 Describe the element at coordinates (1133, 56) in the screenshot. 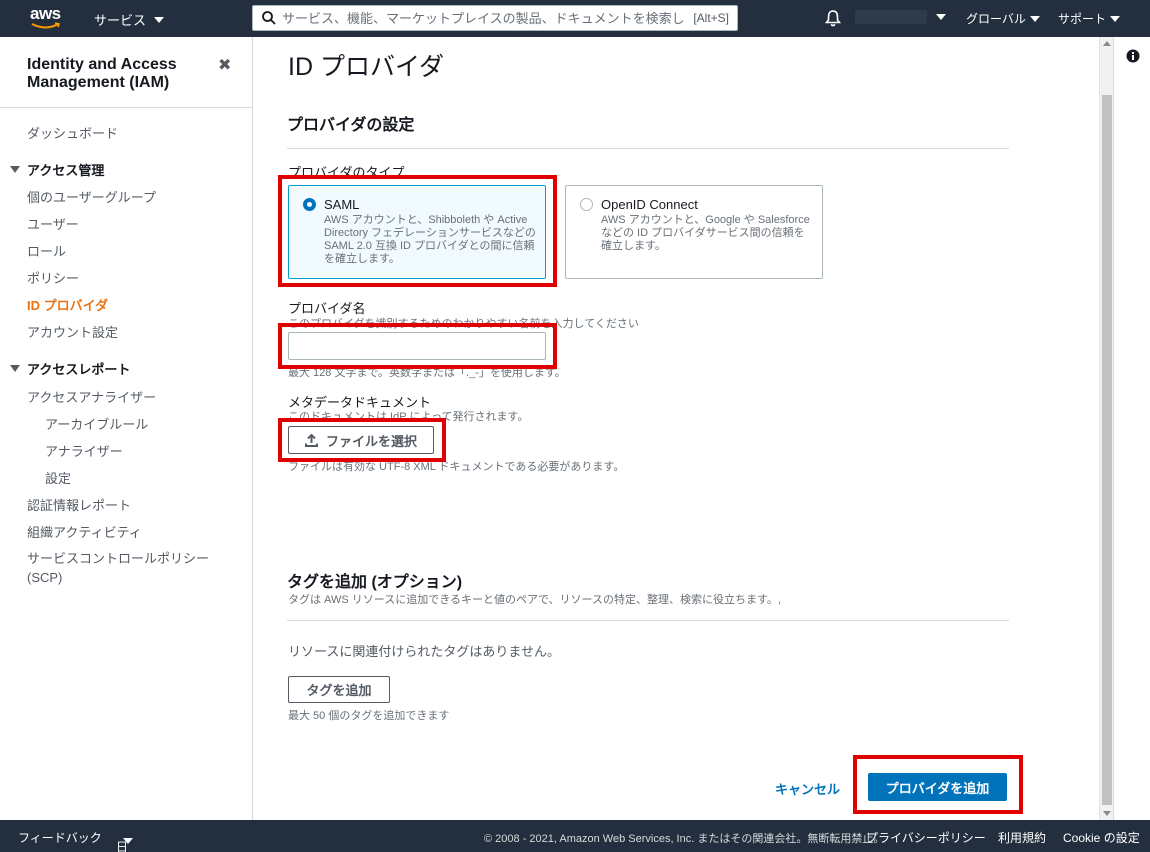

I see `info-icon` at that location.